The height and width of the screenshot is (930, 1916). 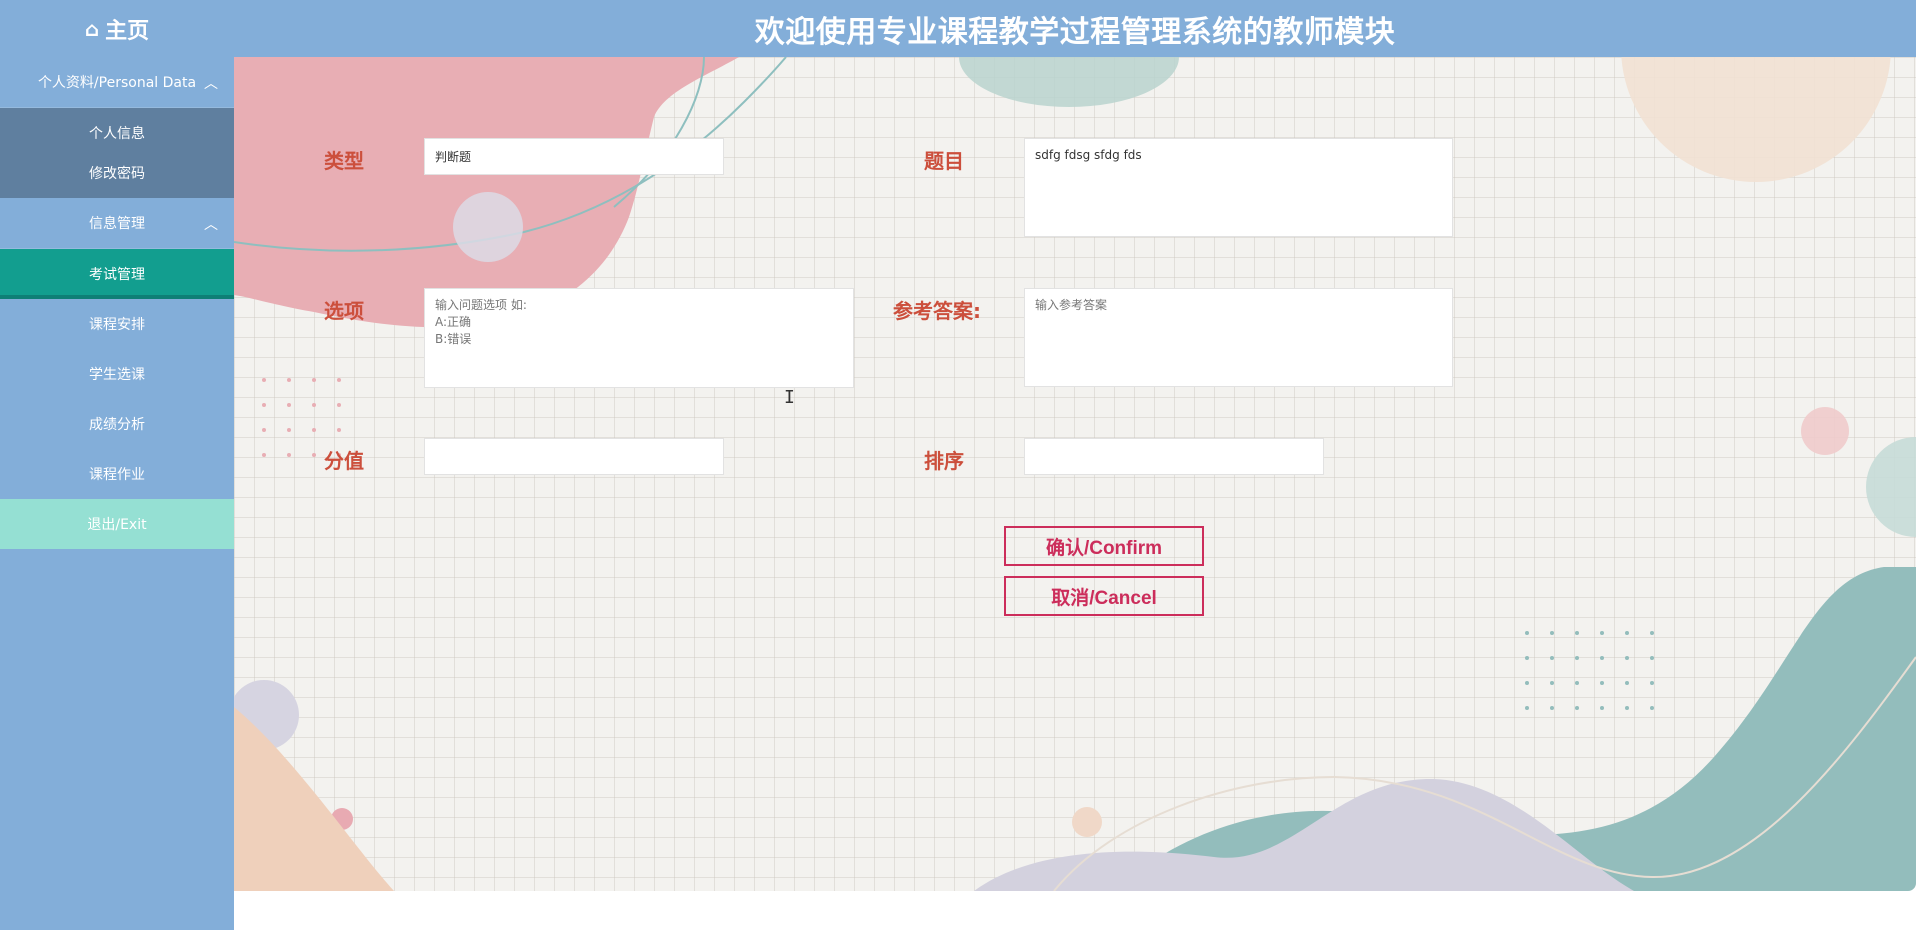 I want to click on sidebar-group-personal-label: 个人资料/Personal Data, so click(x=117, y=83).